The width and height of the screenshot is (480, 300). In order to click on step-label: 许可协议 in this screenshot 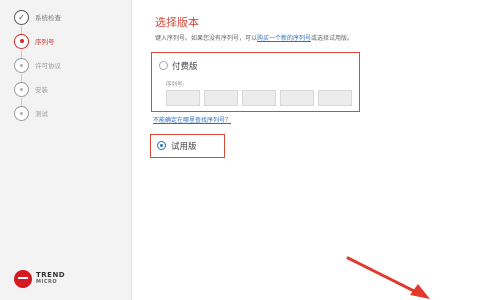, I will do `click(48, 66)`.